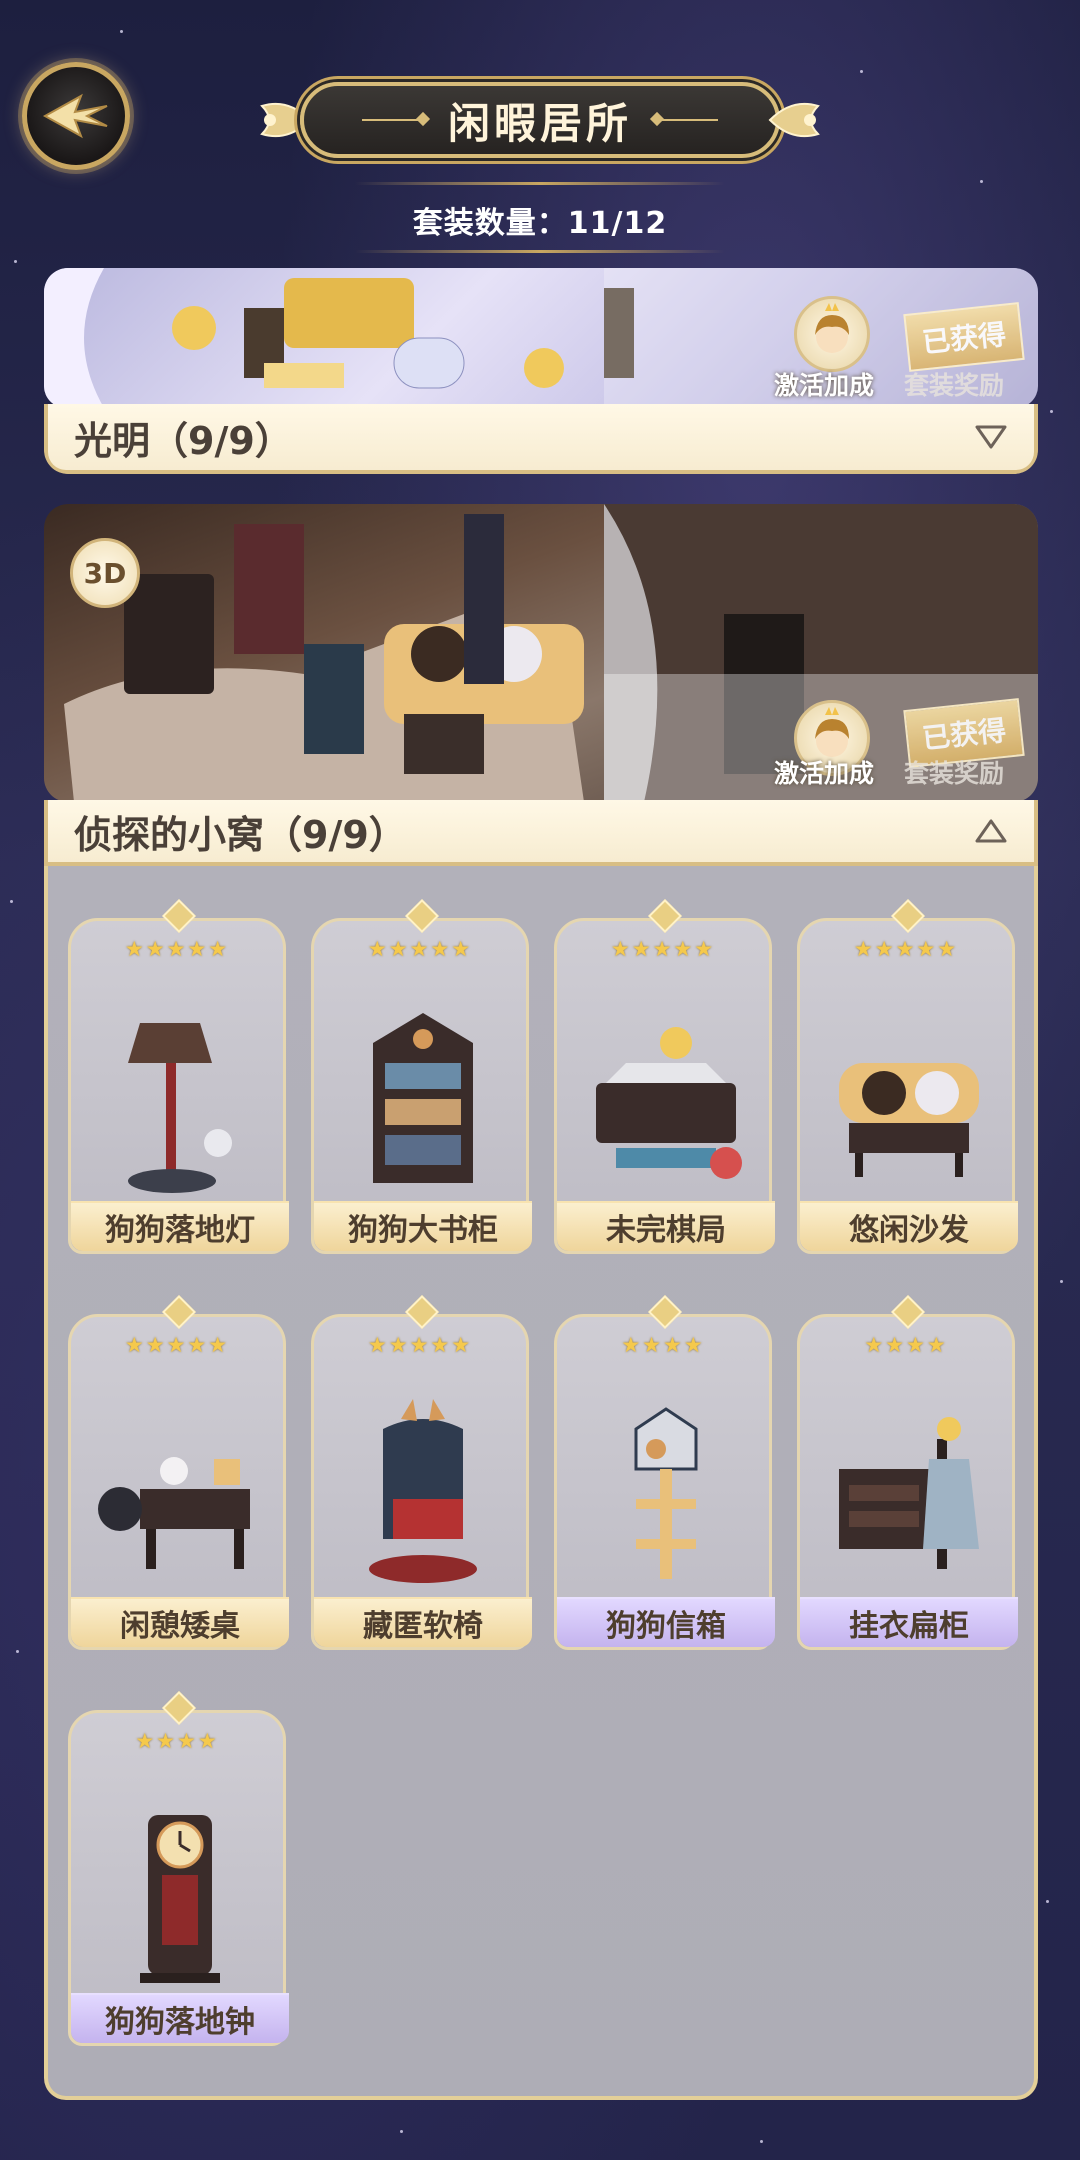 This screenshot has height=2160, width=1080. I want to click on count-rule-top, so click(540, 183).